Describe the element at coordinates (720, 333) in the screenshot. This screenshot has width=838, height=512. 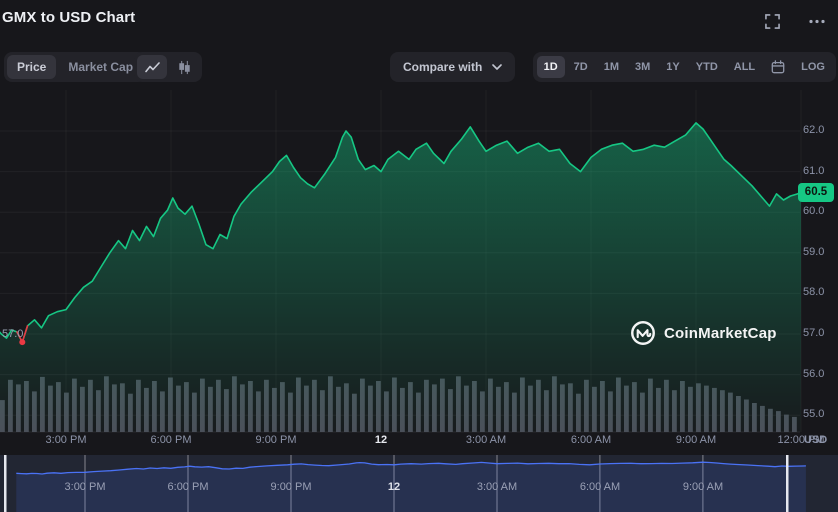
I see `watermark-text: CoinMarketCap` at that location.